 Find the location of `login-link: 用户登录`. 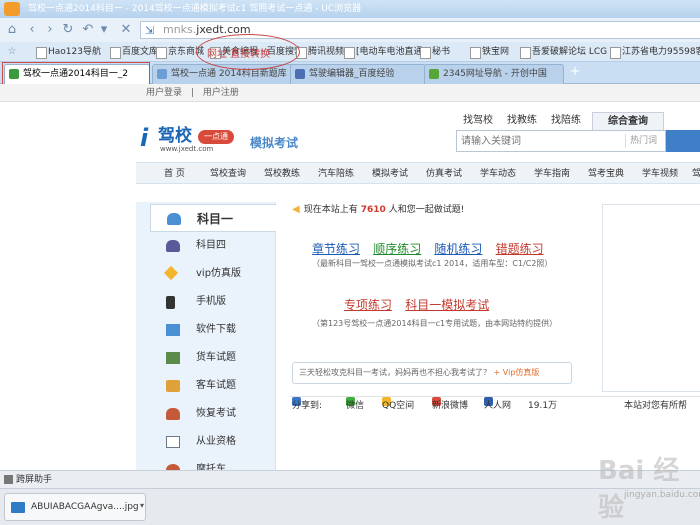

login-link: 用户登录 is located at coordinates (164, 93).